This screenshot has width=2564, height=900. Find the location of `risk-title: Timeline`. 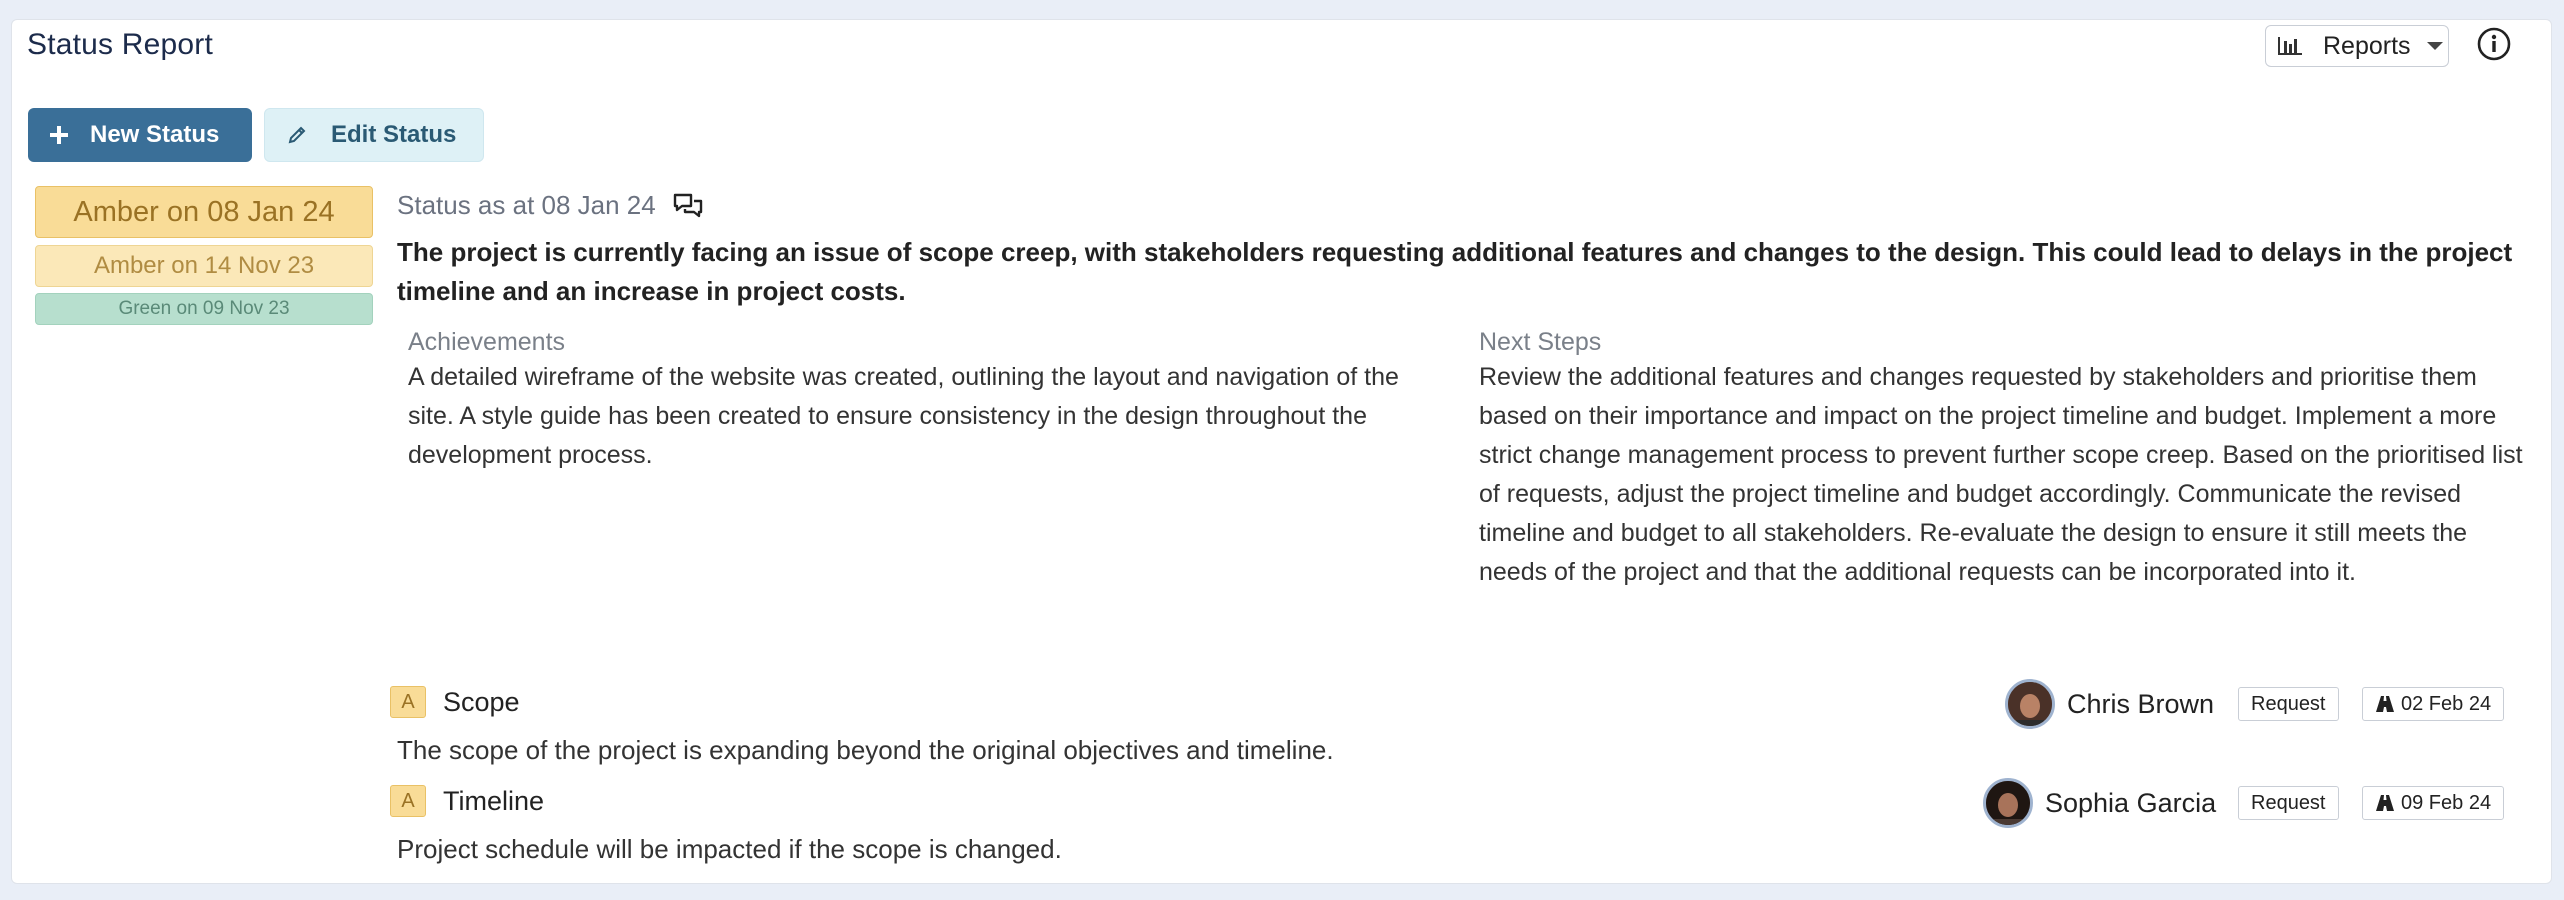

risk-title: Timeline is located at coordinates (494, 800).